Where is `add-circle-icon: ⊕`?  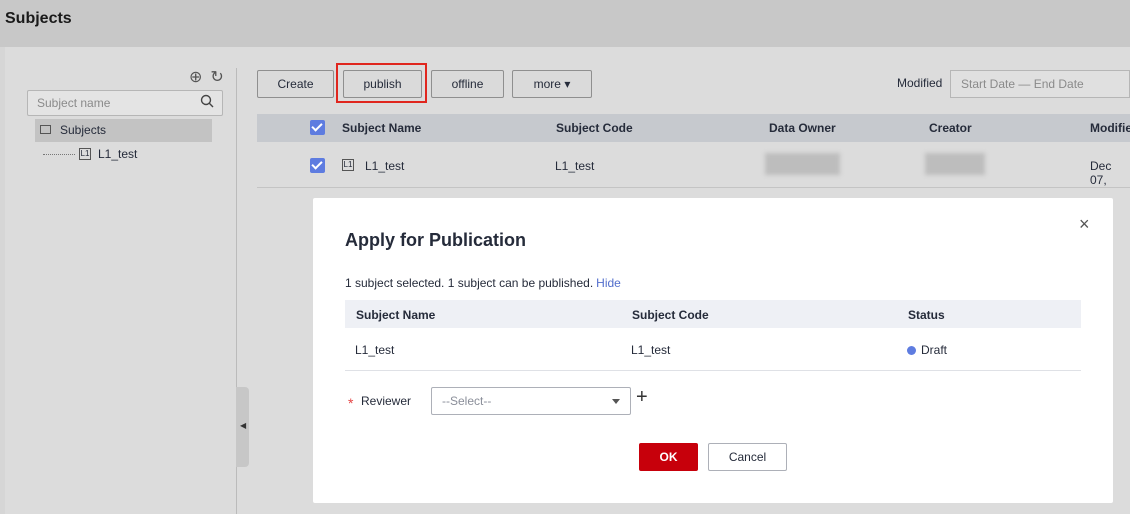
add-circle-icon: ⊕ is located at coordinates (195, 77).